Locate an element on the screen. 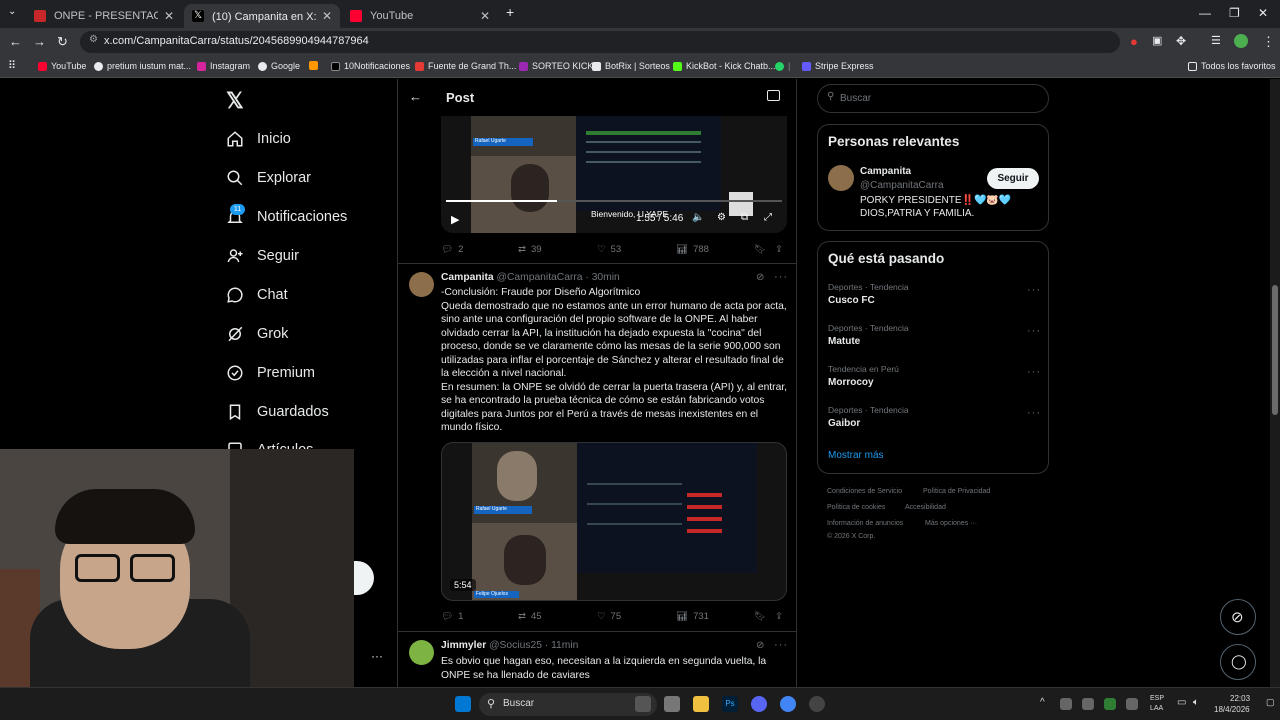  footer-link: Más opciones ··· is located at coordinates (951, 523).